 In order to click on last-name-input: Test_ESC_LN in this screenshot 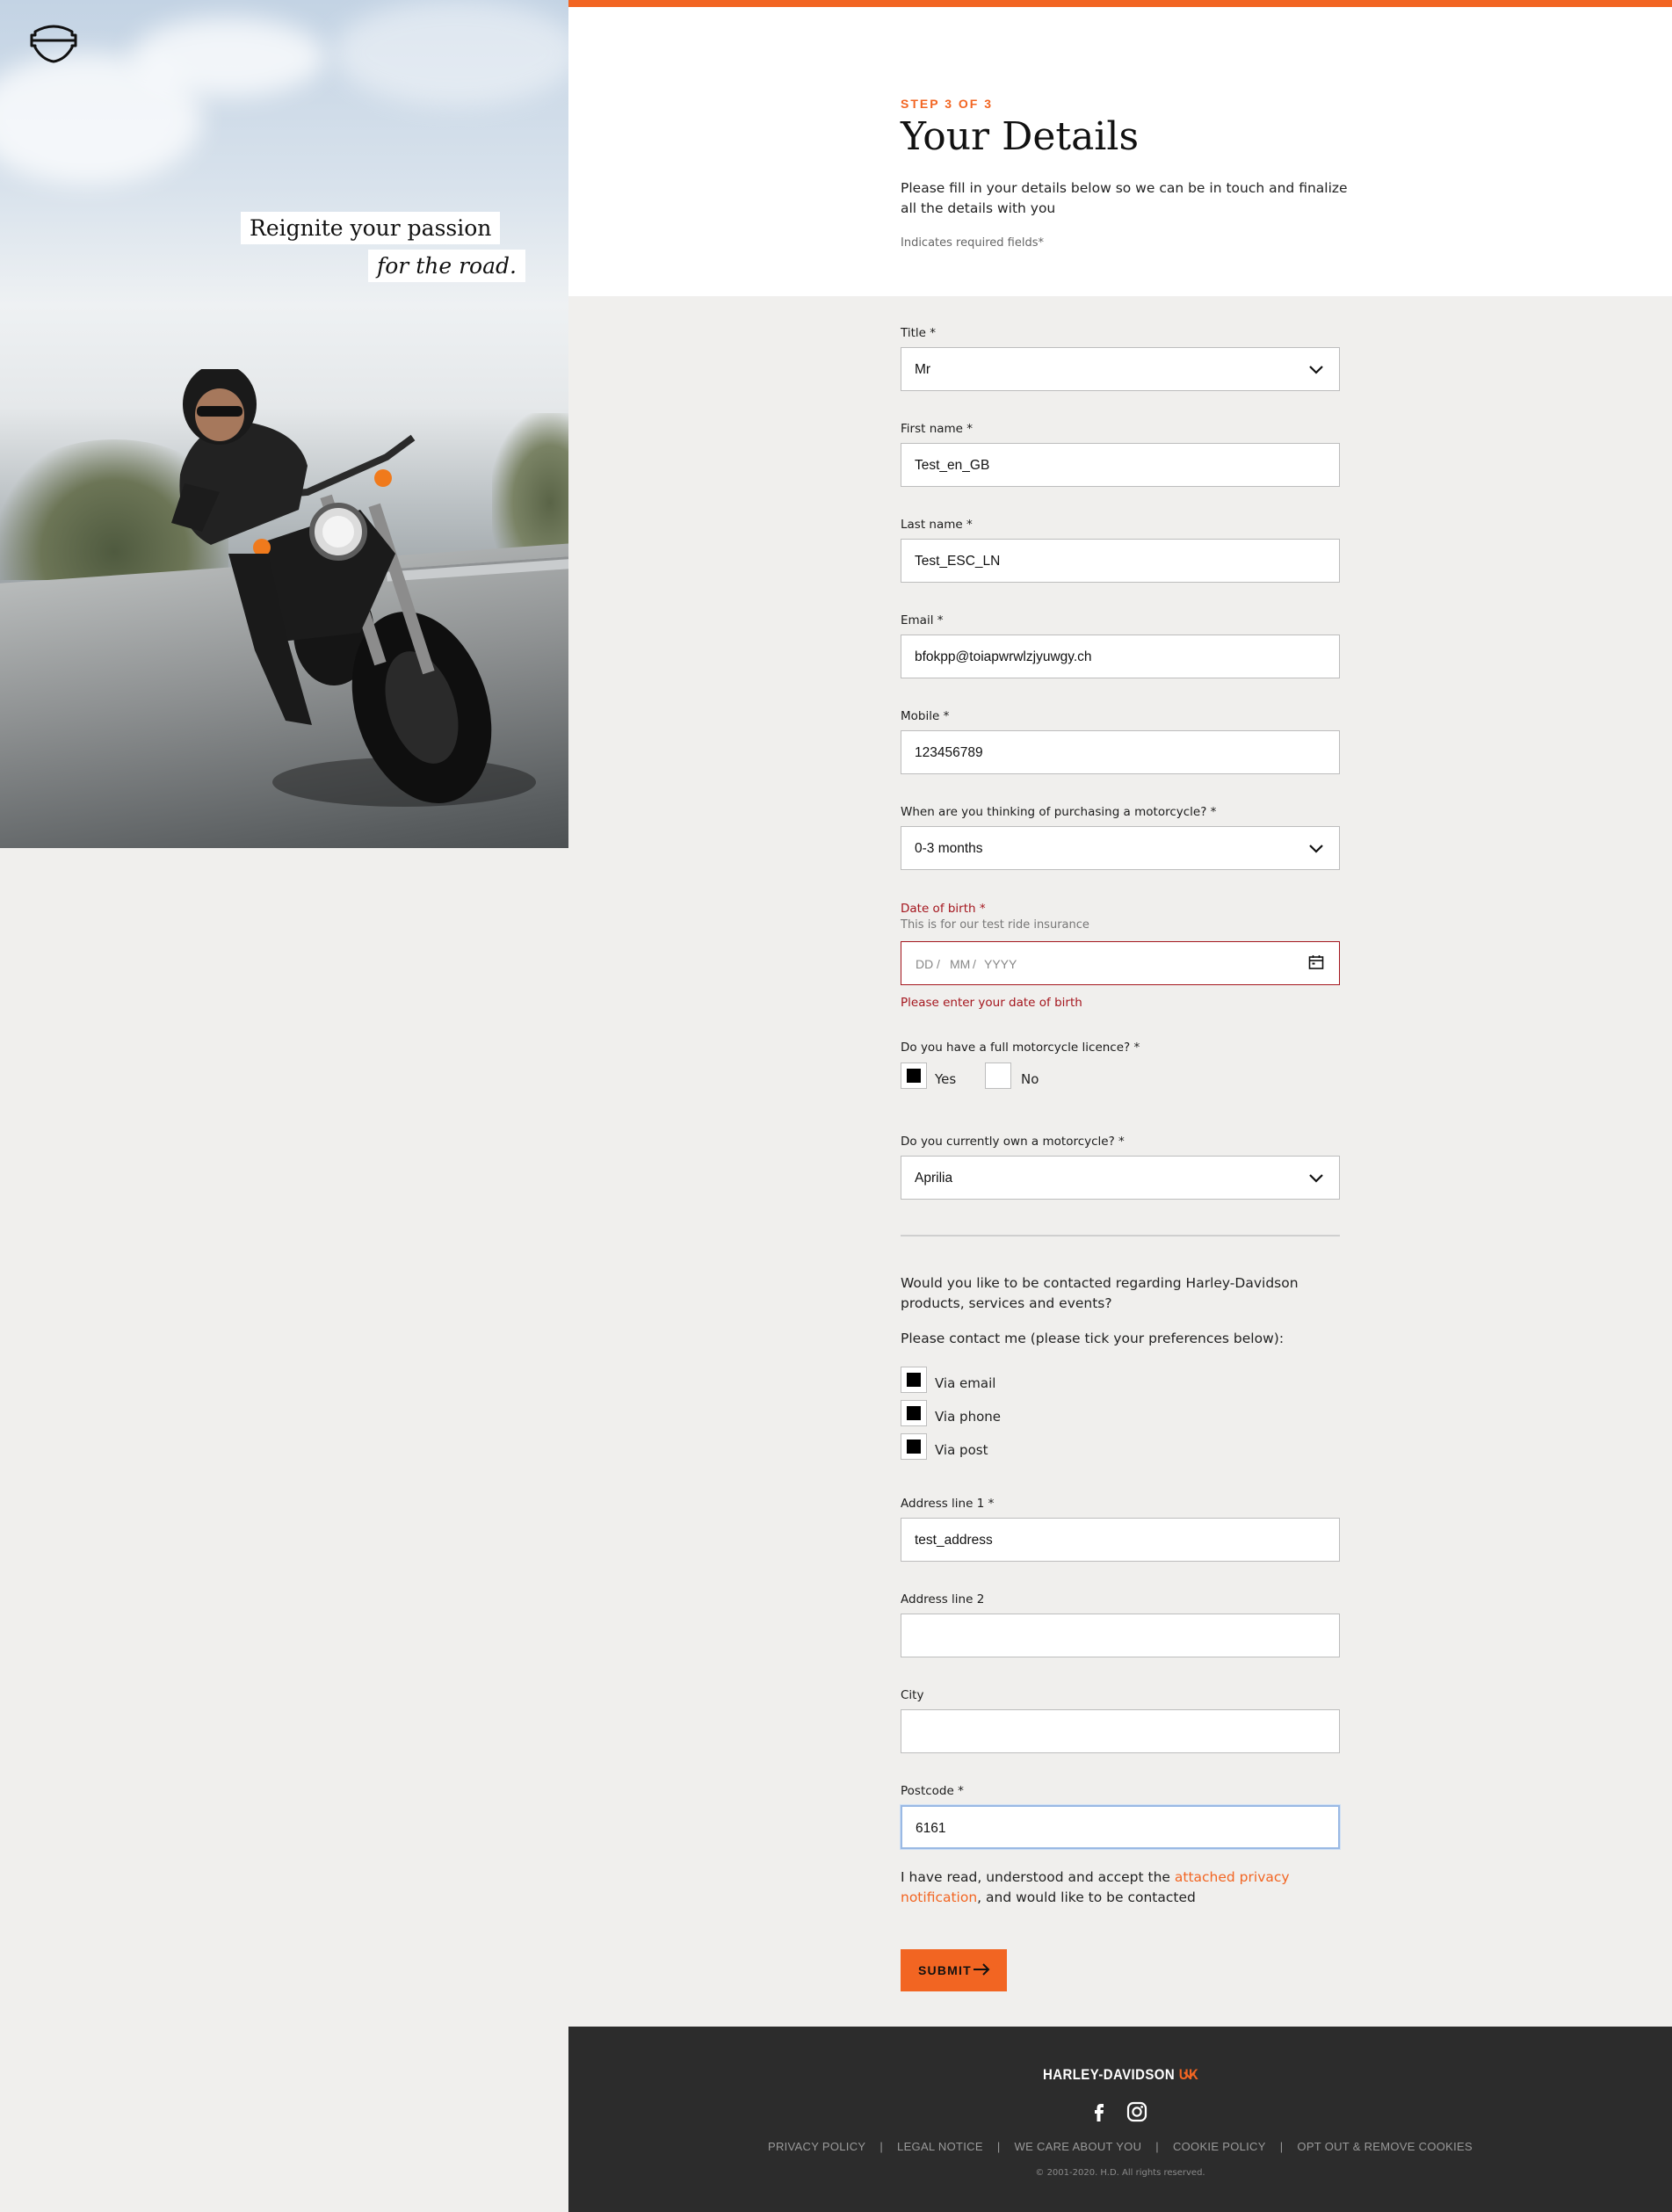, I will do `click(1120, 561)`.